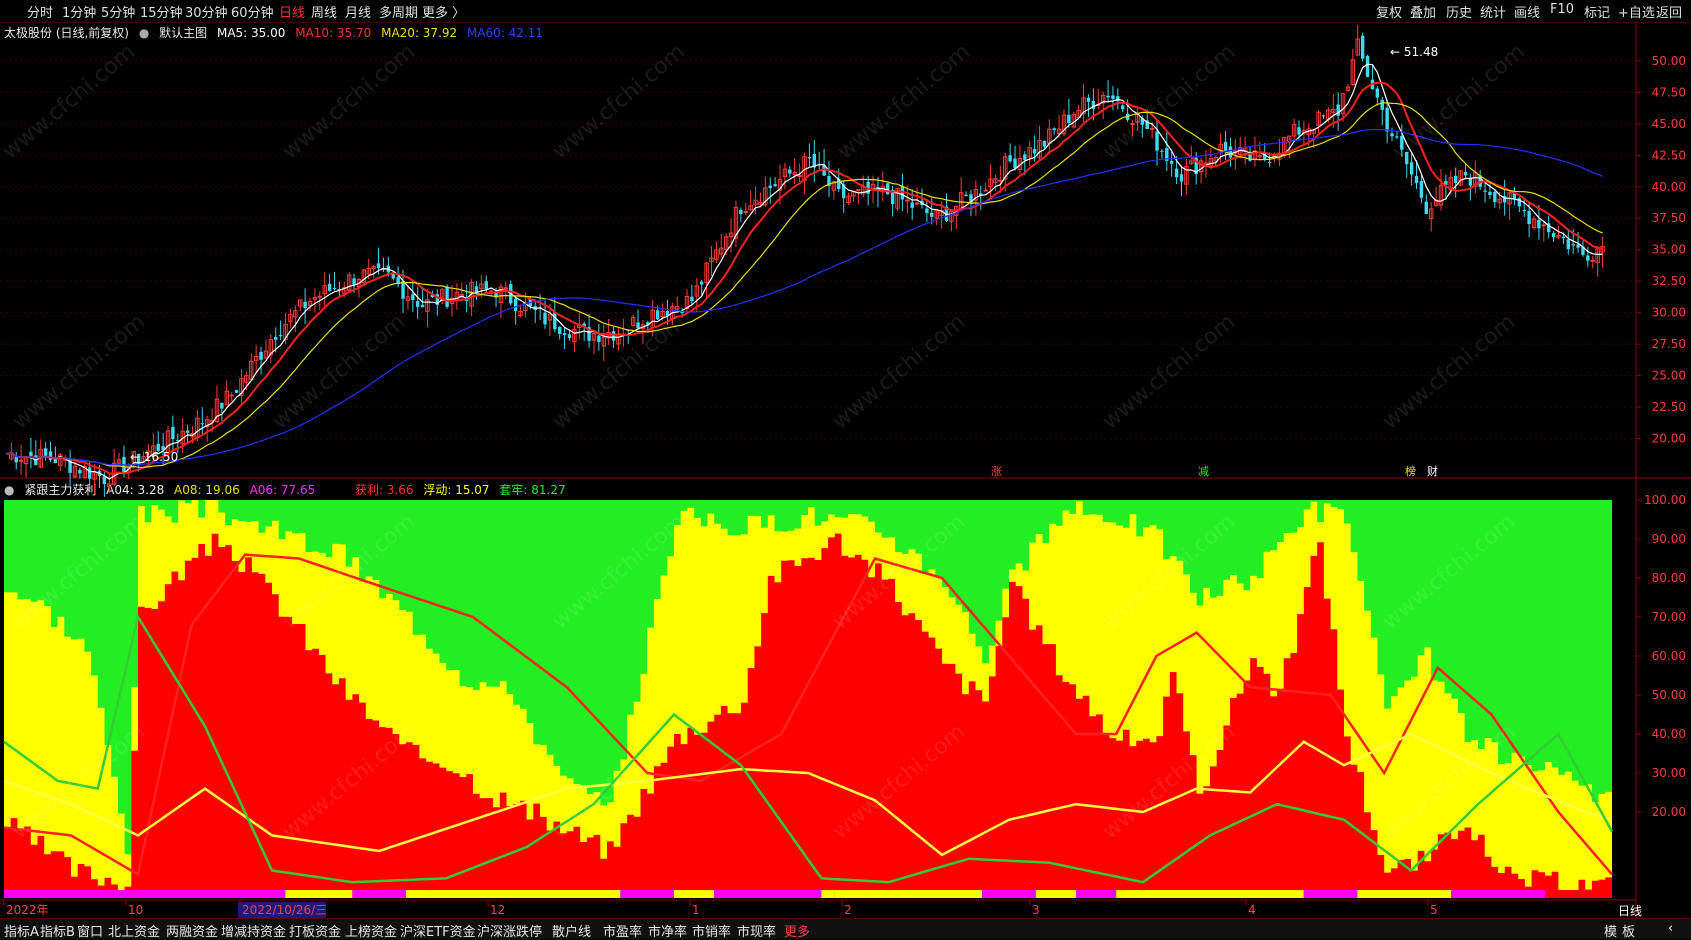 The image size is (1691, 940). Describe the element at coordinates (667, 930) in the screenshot. I see `indicator-tab-12: 市净率` at that location.